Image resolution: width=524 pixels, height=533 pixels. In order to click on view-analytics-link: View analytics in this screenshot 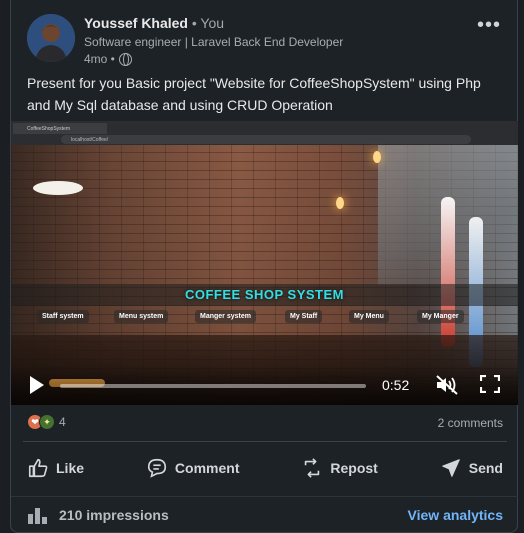, I will do `click(455, 515)`.